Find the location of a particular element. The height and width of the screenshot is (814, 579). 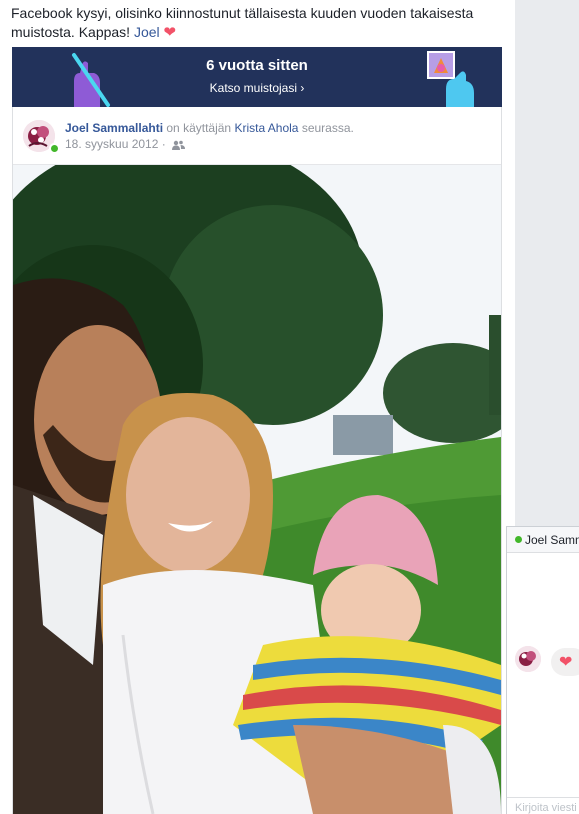

chat-message-input: Kirjoita viesti is located at coordinates (543, 805).